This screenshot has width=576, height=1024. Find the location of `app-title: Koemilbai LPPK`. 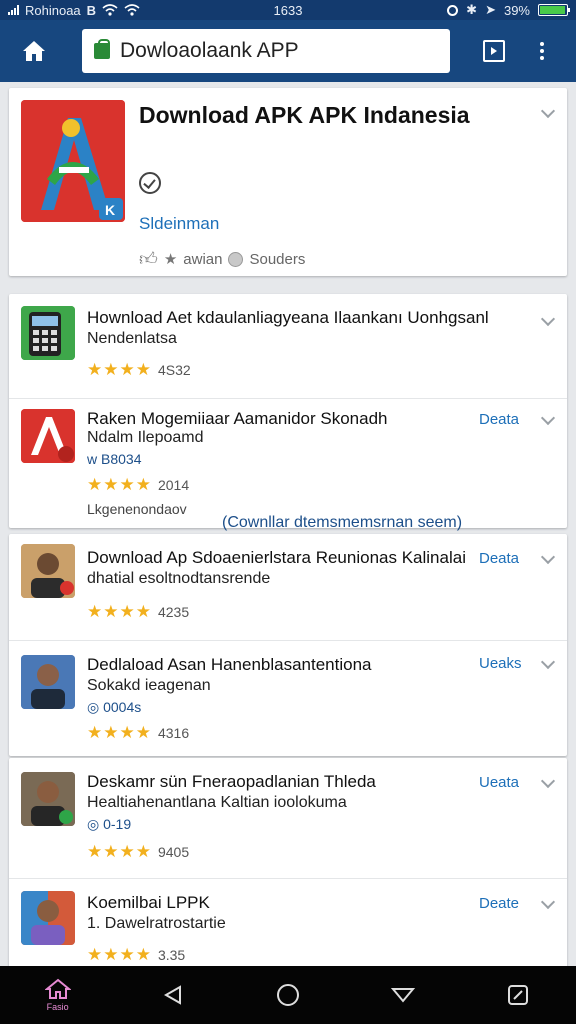

app-title: Koemilbai LPPK is located at coordinates (148, 902).